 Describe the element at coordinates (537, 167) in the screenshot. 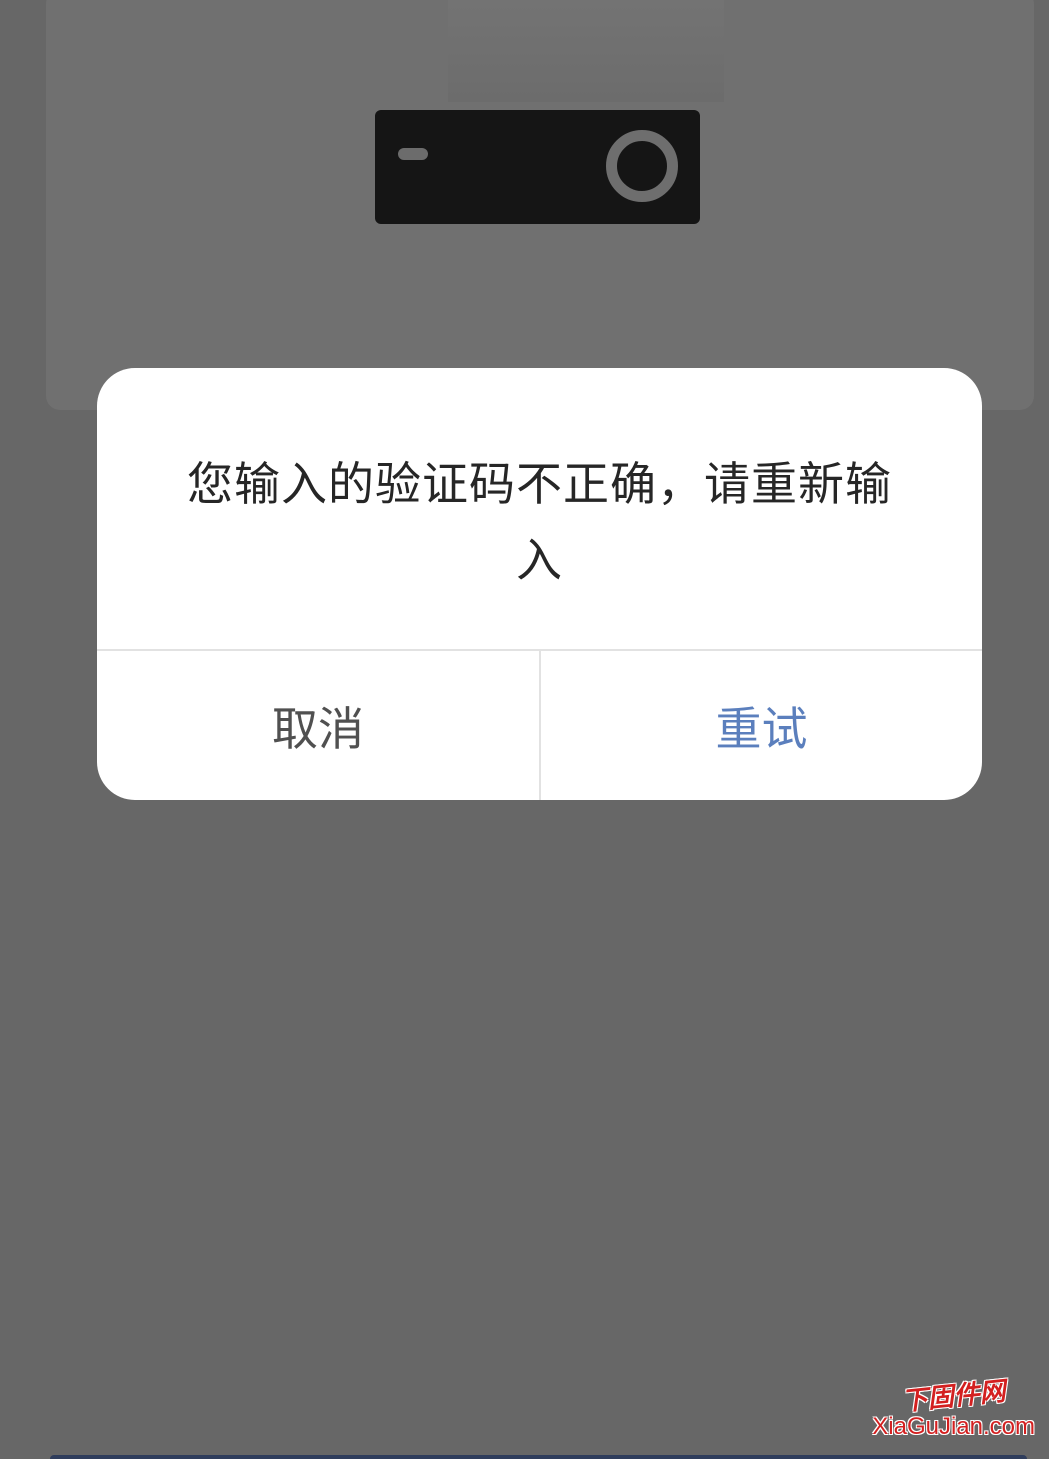

I see `camera-device-icon` at that location.